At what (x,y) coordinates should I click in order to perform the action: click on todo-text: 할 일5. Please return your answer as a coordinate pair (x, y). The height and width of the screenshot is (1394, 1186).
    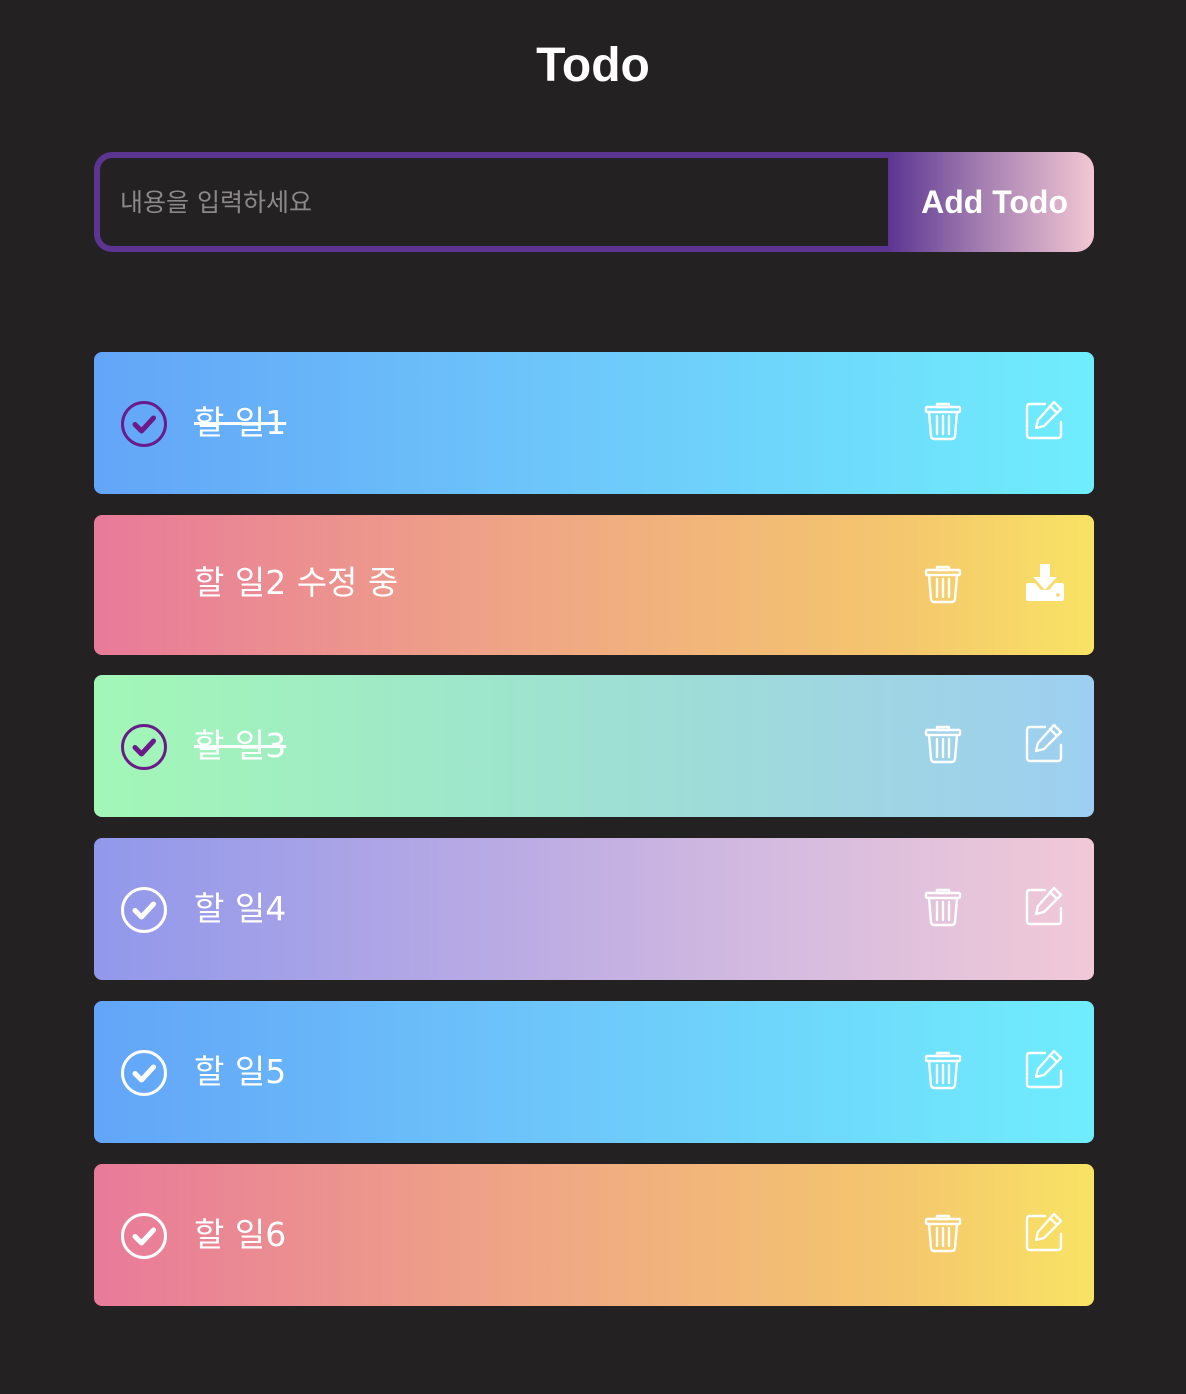
    Looking at the image, I should click on (240, 1071).